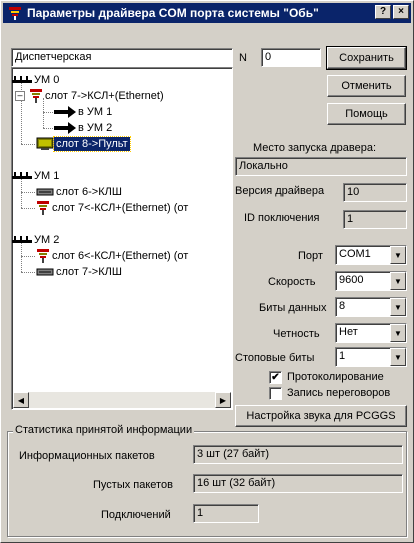  I want to click on speed-value: 9600, so click(351, 280).